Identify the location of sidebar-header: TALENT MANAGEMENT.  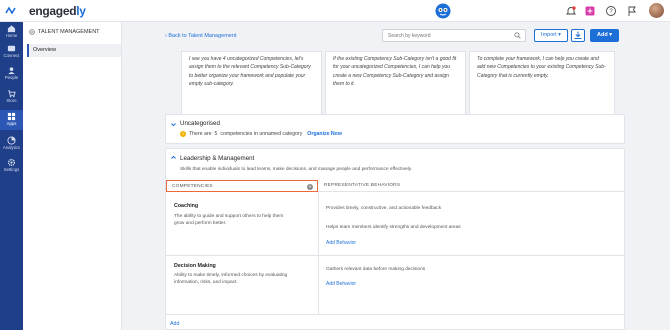
(64, 32).